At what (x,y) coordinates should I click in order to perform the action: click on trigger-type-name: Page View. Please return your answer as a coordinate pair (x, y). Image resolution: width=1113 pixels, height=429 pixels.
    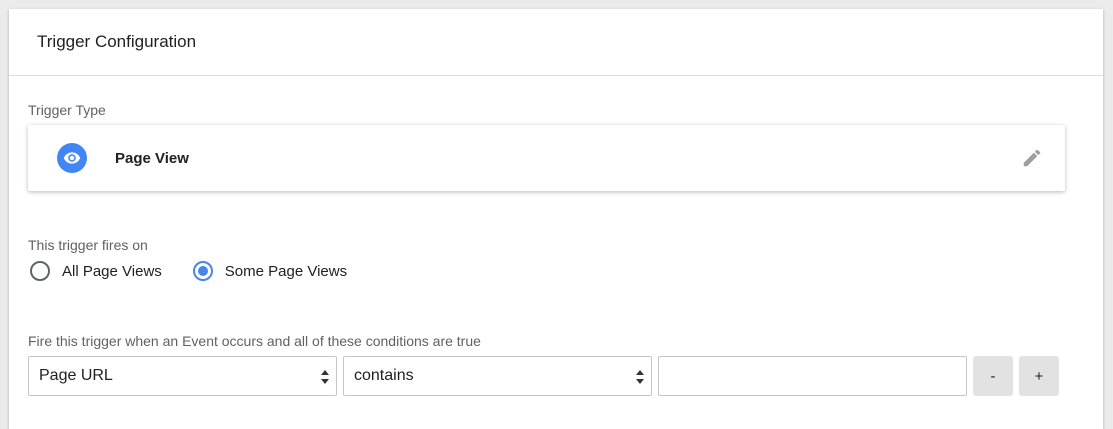
    Looking at the image, I should click on (152, 158).